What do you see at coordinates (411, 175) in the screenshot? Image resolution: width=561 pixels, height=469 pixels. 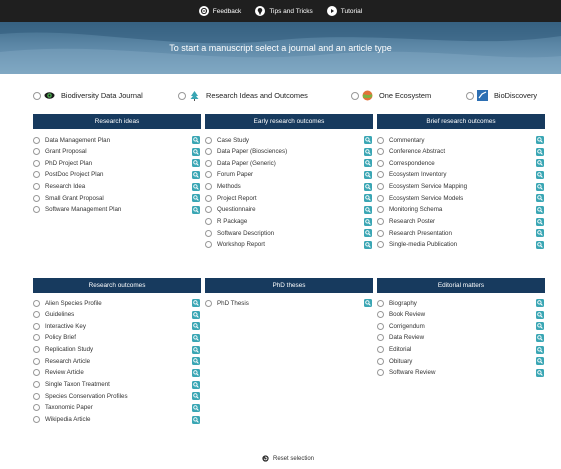 I see `article-type-option: Ecosystem Inventory` at bounding box center [411, 175].